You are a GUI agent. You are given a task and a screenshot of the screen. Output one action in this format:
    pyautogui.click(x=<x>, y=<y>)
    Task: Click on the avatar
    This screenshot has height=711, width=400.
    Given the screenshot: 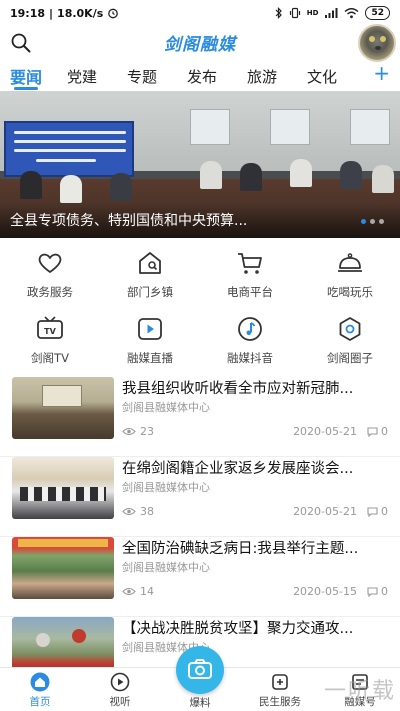 What is the action you would take?
    pyautogui.click(x=377, y=43)
    